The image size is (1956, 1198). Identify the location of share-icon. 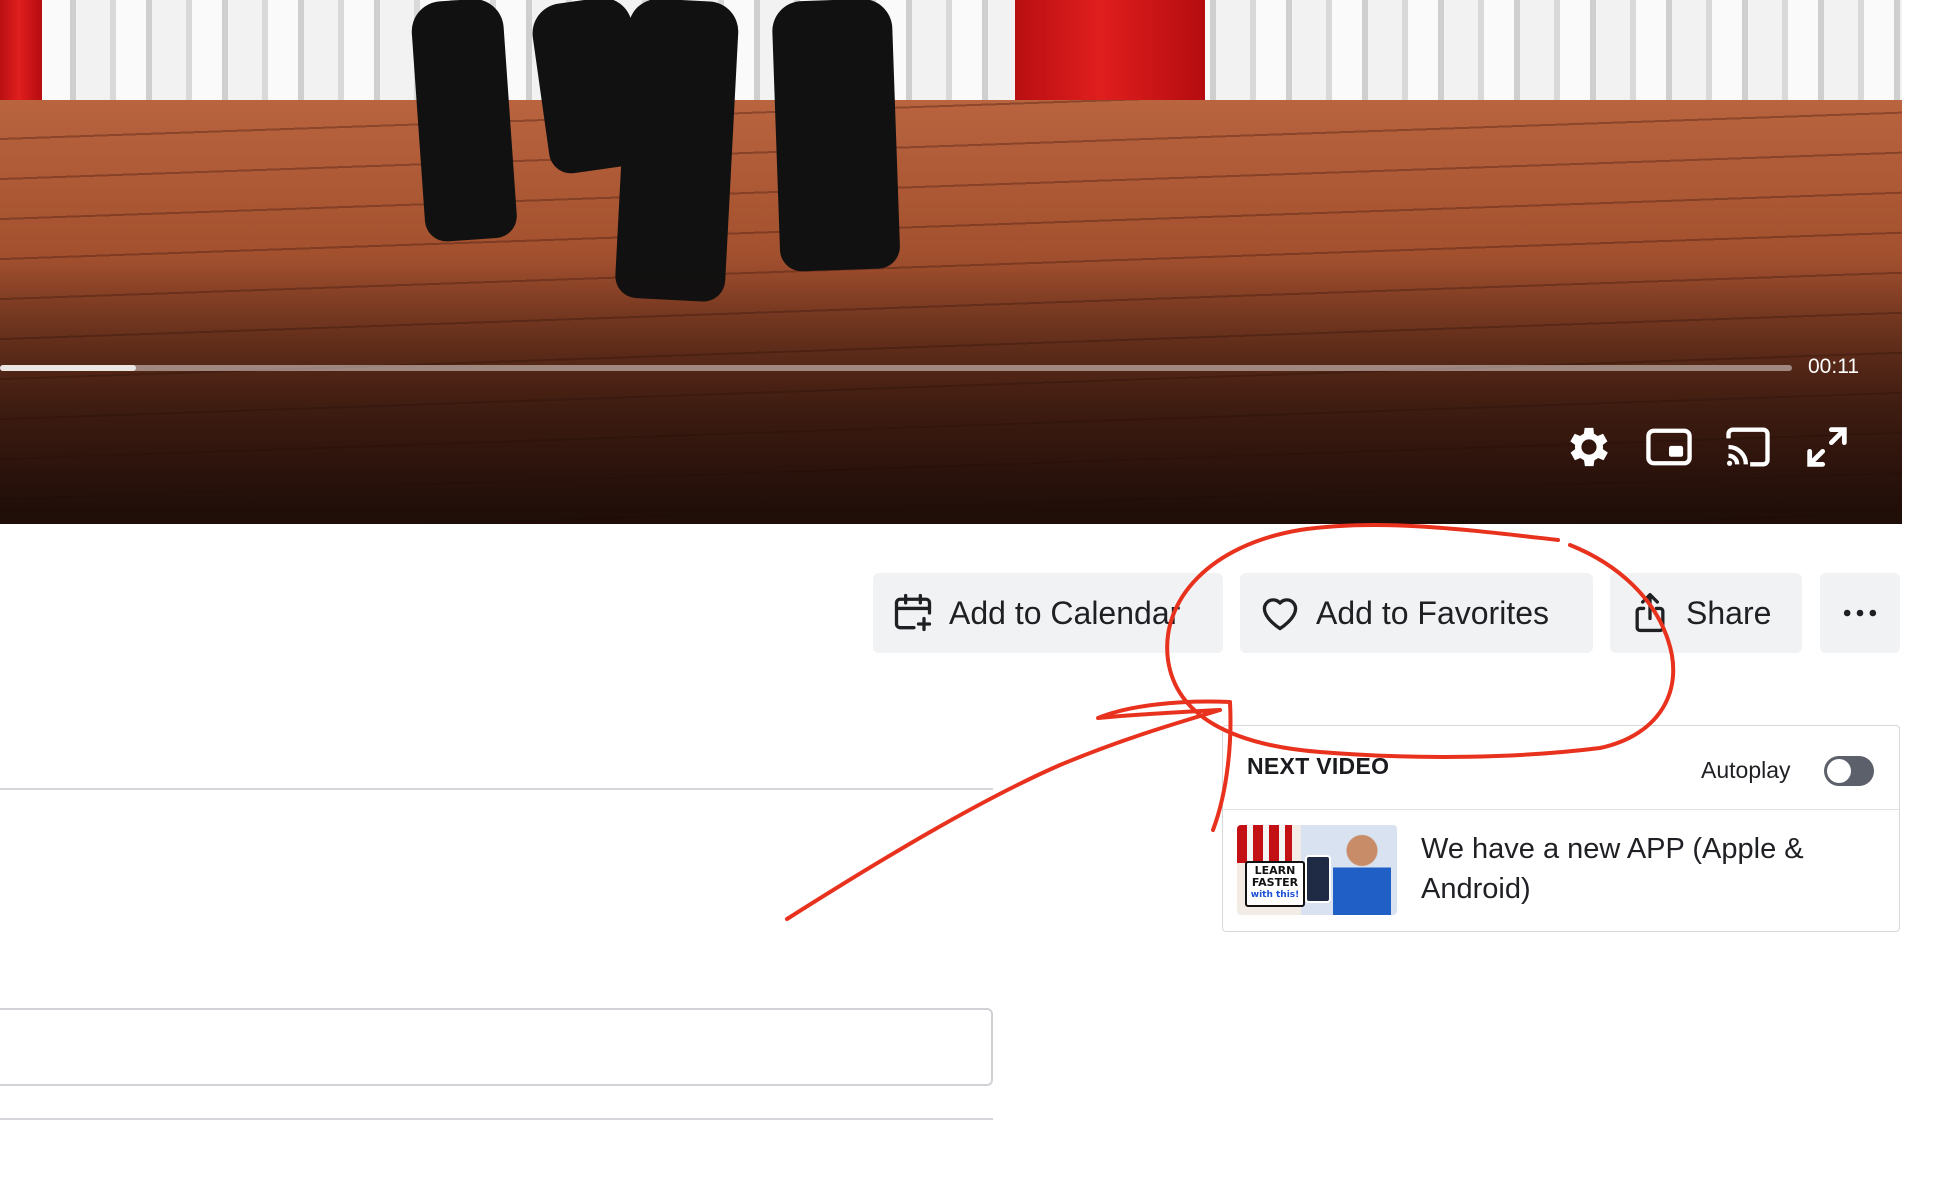
(1650, 613).